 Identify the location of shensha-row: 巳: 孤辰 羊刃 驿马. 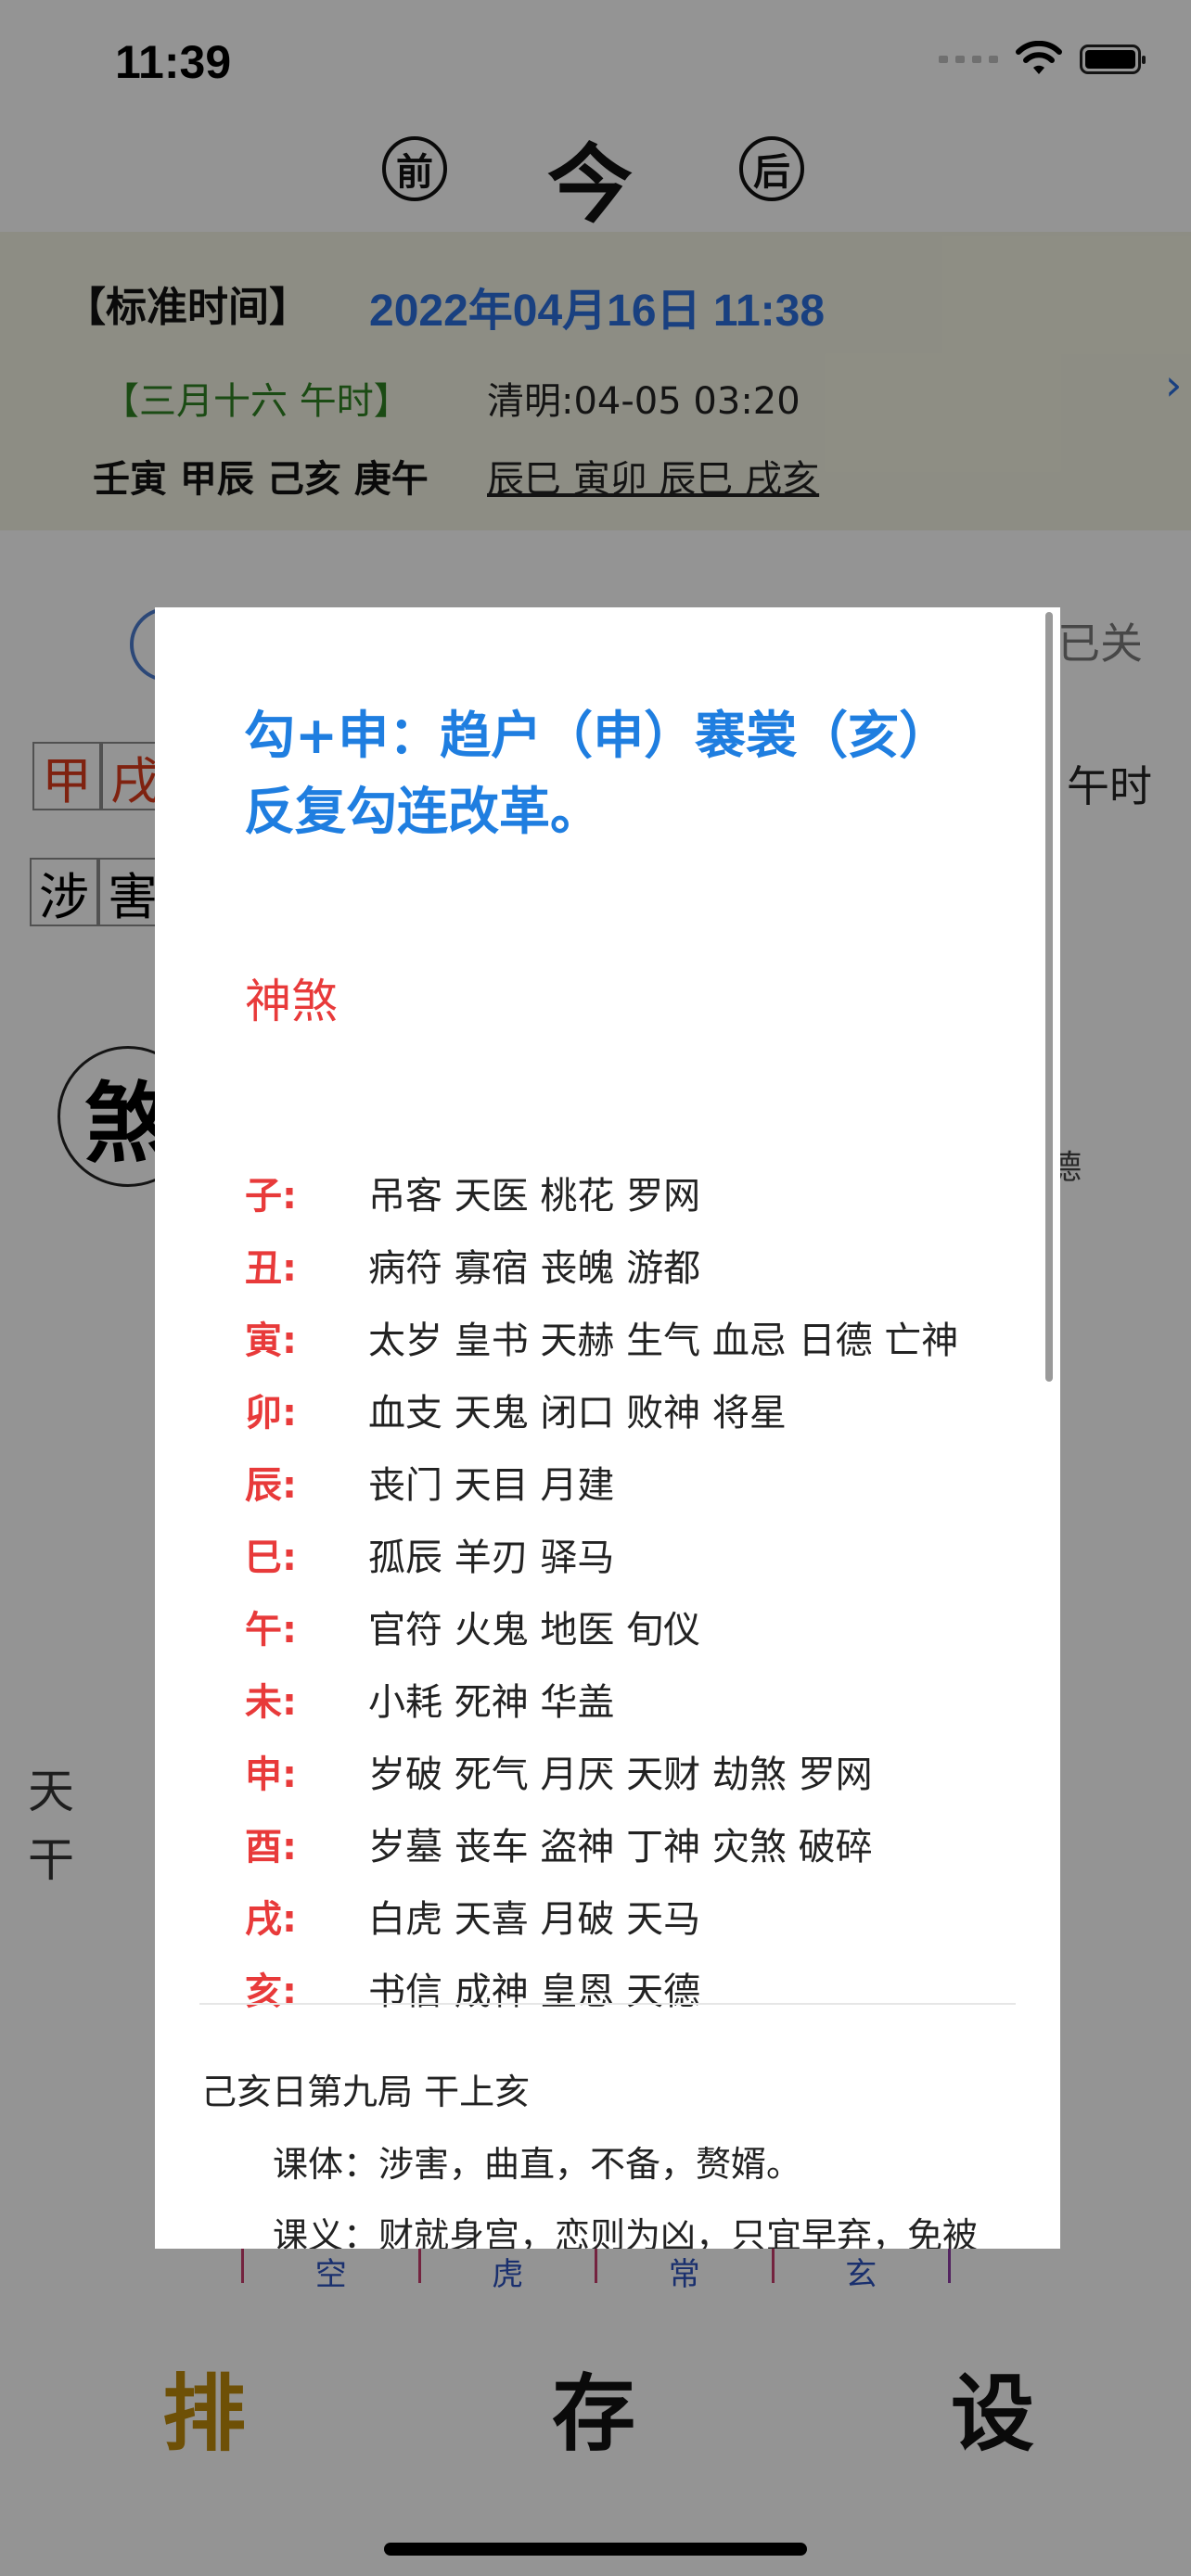
(429, 1554).